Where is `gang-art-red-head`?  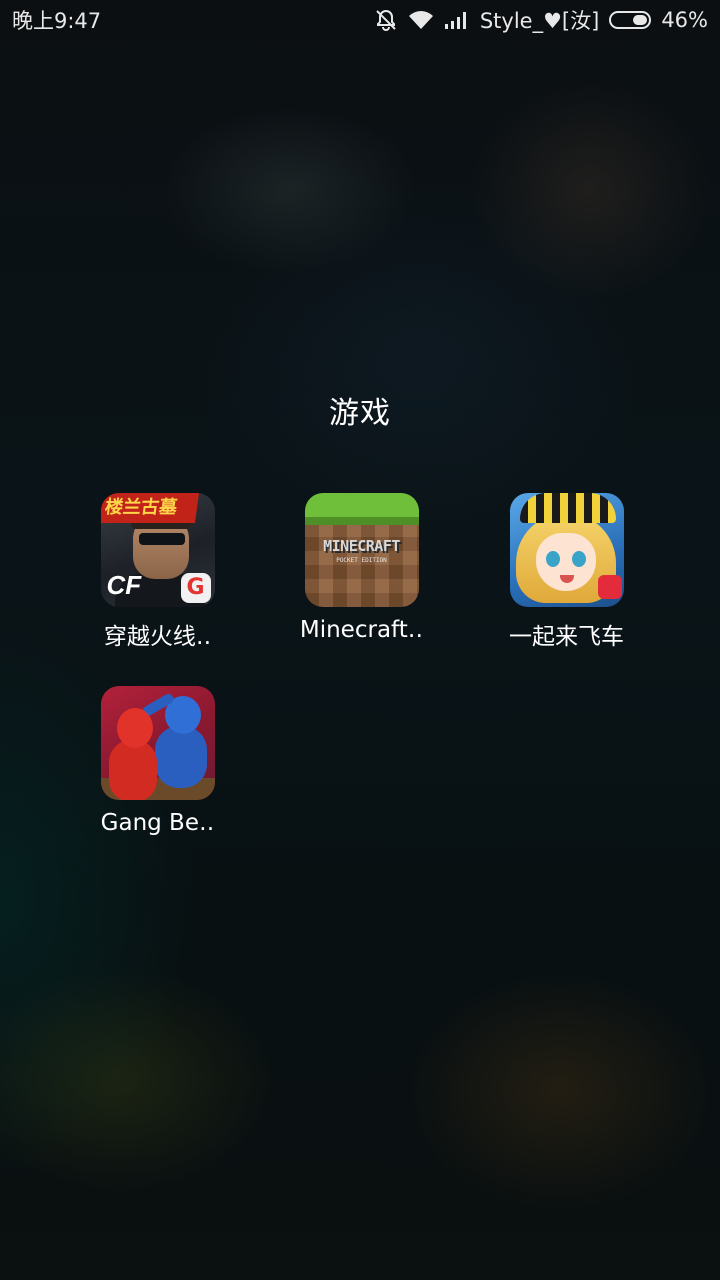 gang-art-red-head is located at coordinates (134, 728).